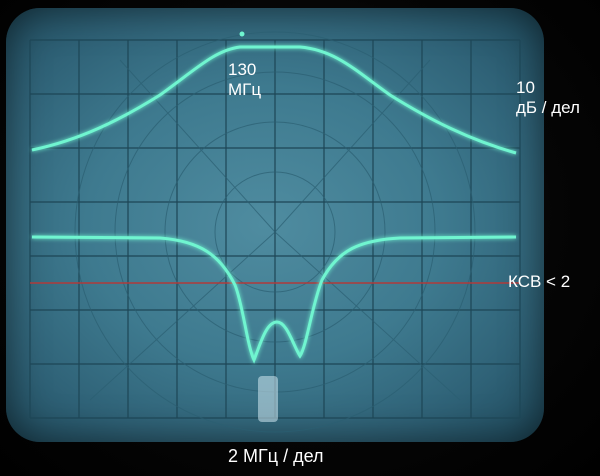 The image size is (600, 476). I want to click on horizontal-scale-label: 2 МГц / дел, so click(276, 456).